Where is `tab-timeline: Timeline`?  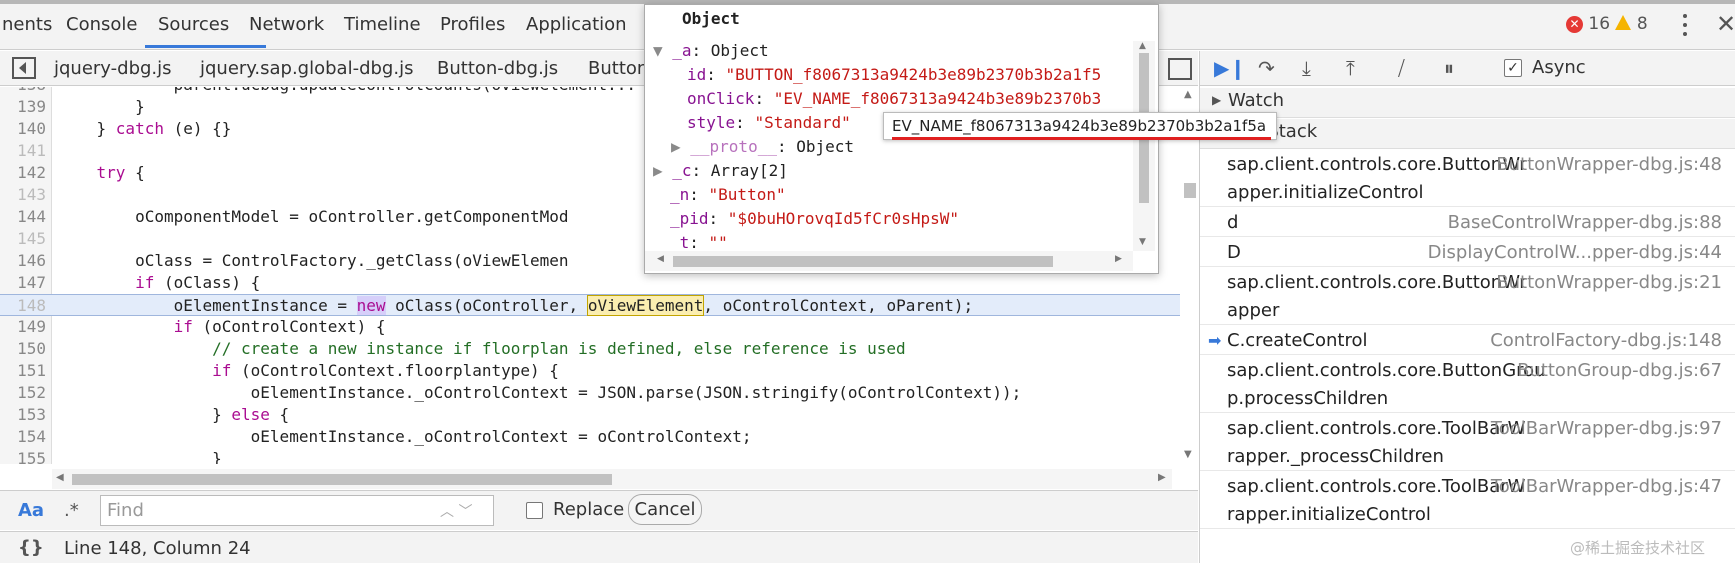
tab-timeline: Timeline is located at coordinates (382, 24).